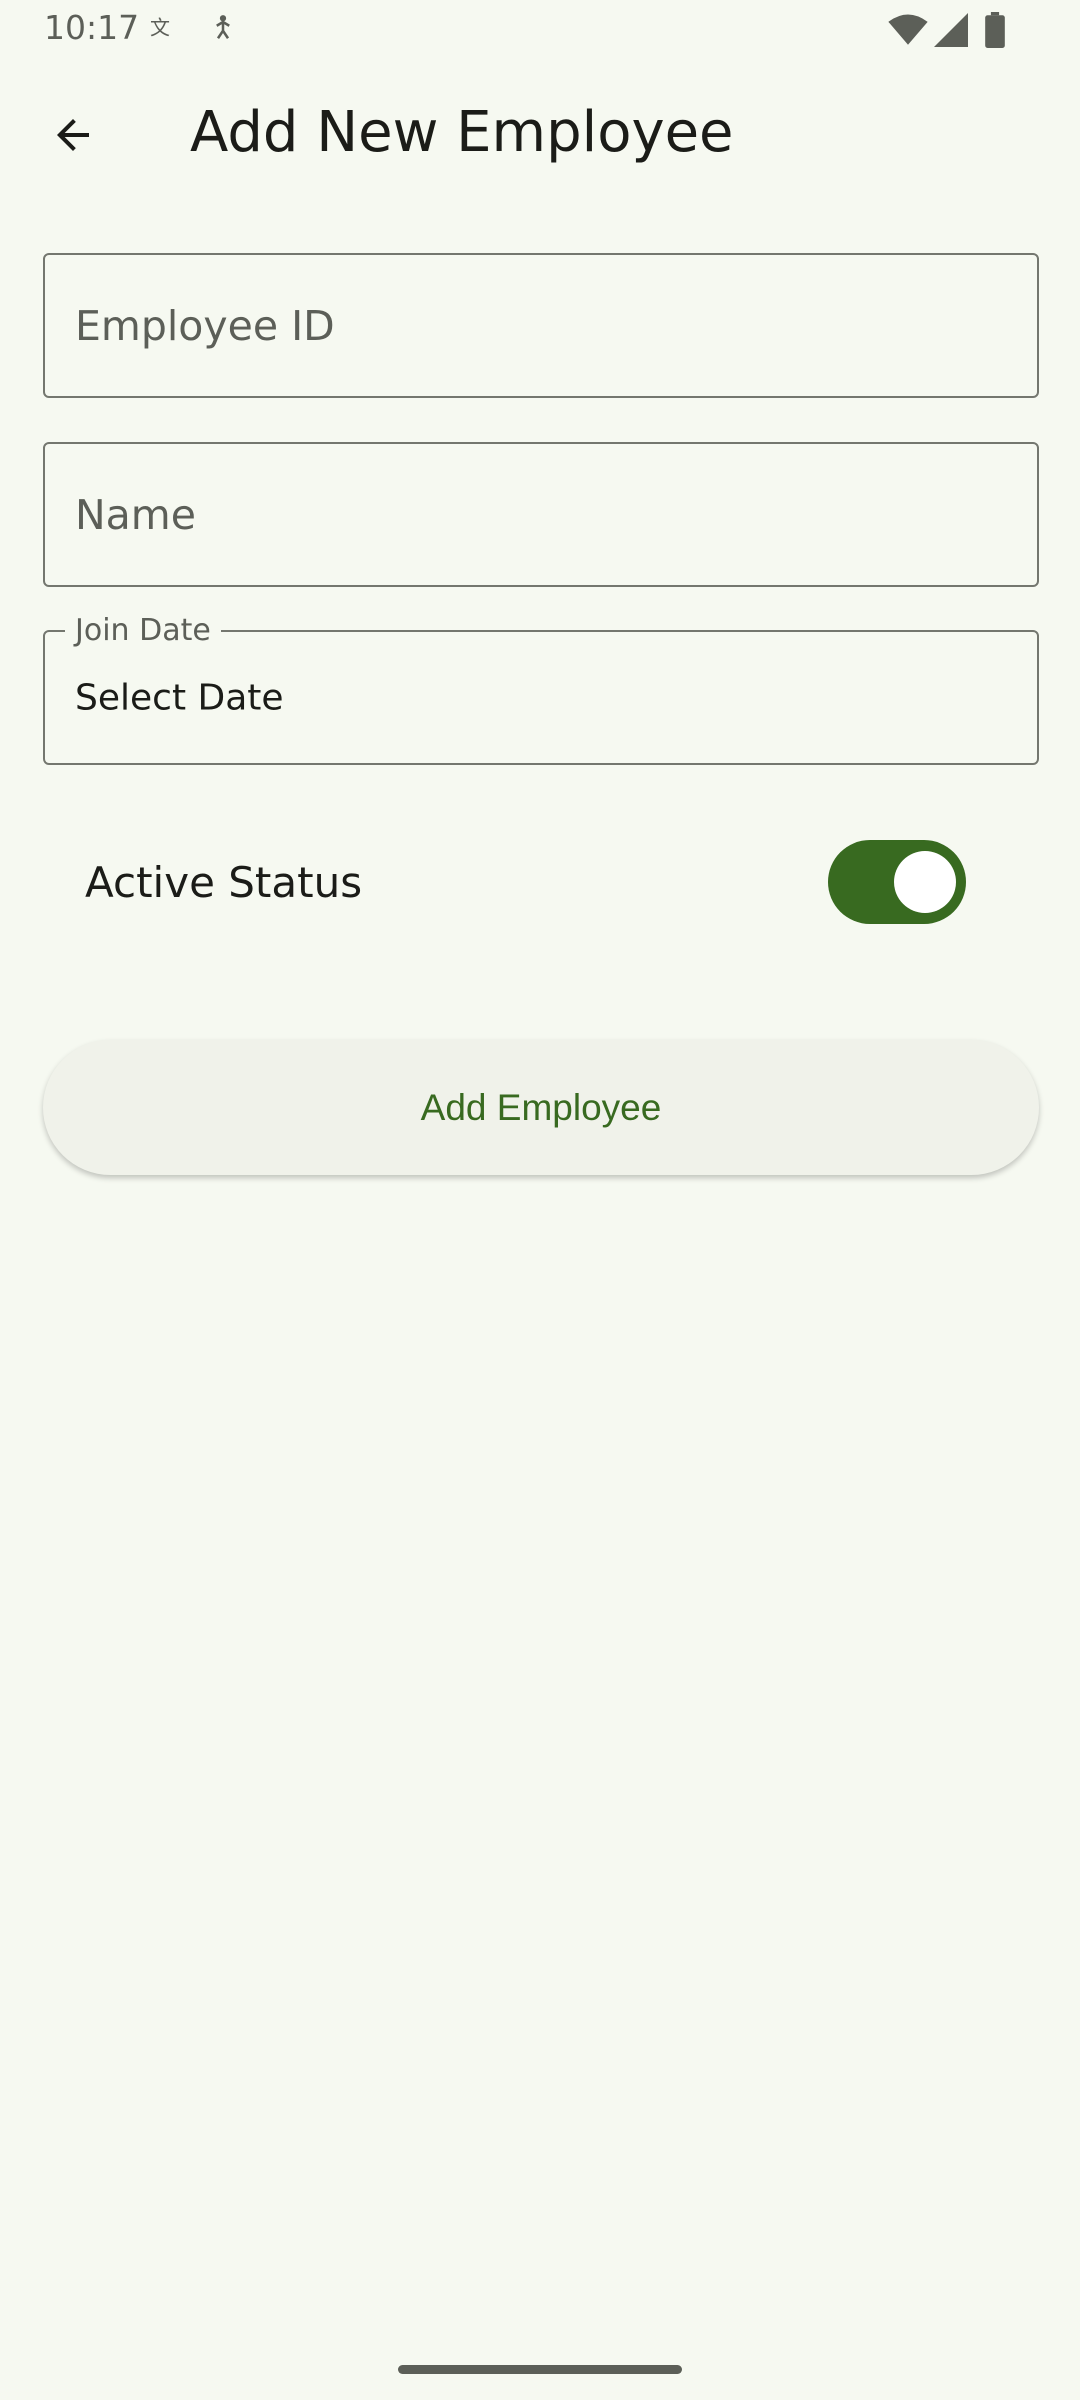 The height and width of the screenshot is (2400, 1080). Describe the element at coordinates (143, 630) in the screenshot. I see `join-date-label: Join Date` at that location.